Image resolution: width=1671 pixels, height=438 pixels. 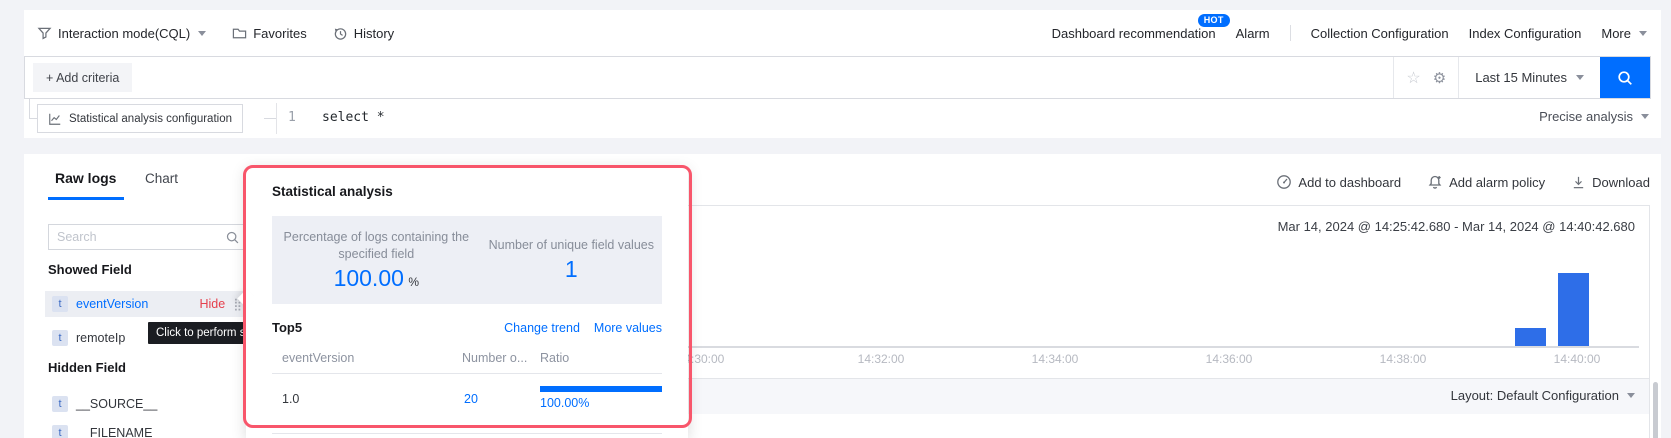 What do you see at coordinates (318, 358) in the screenshot?
I see `column-header-field: eventVersion` at bounding box center [318, 358].